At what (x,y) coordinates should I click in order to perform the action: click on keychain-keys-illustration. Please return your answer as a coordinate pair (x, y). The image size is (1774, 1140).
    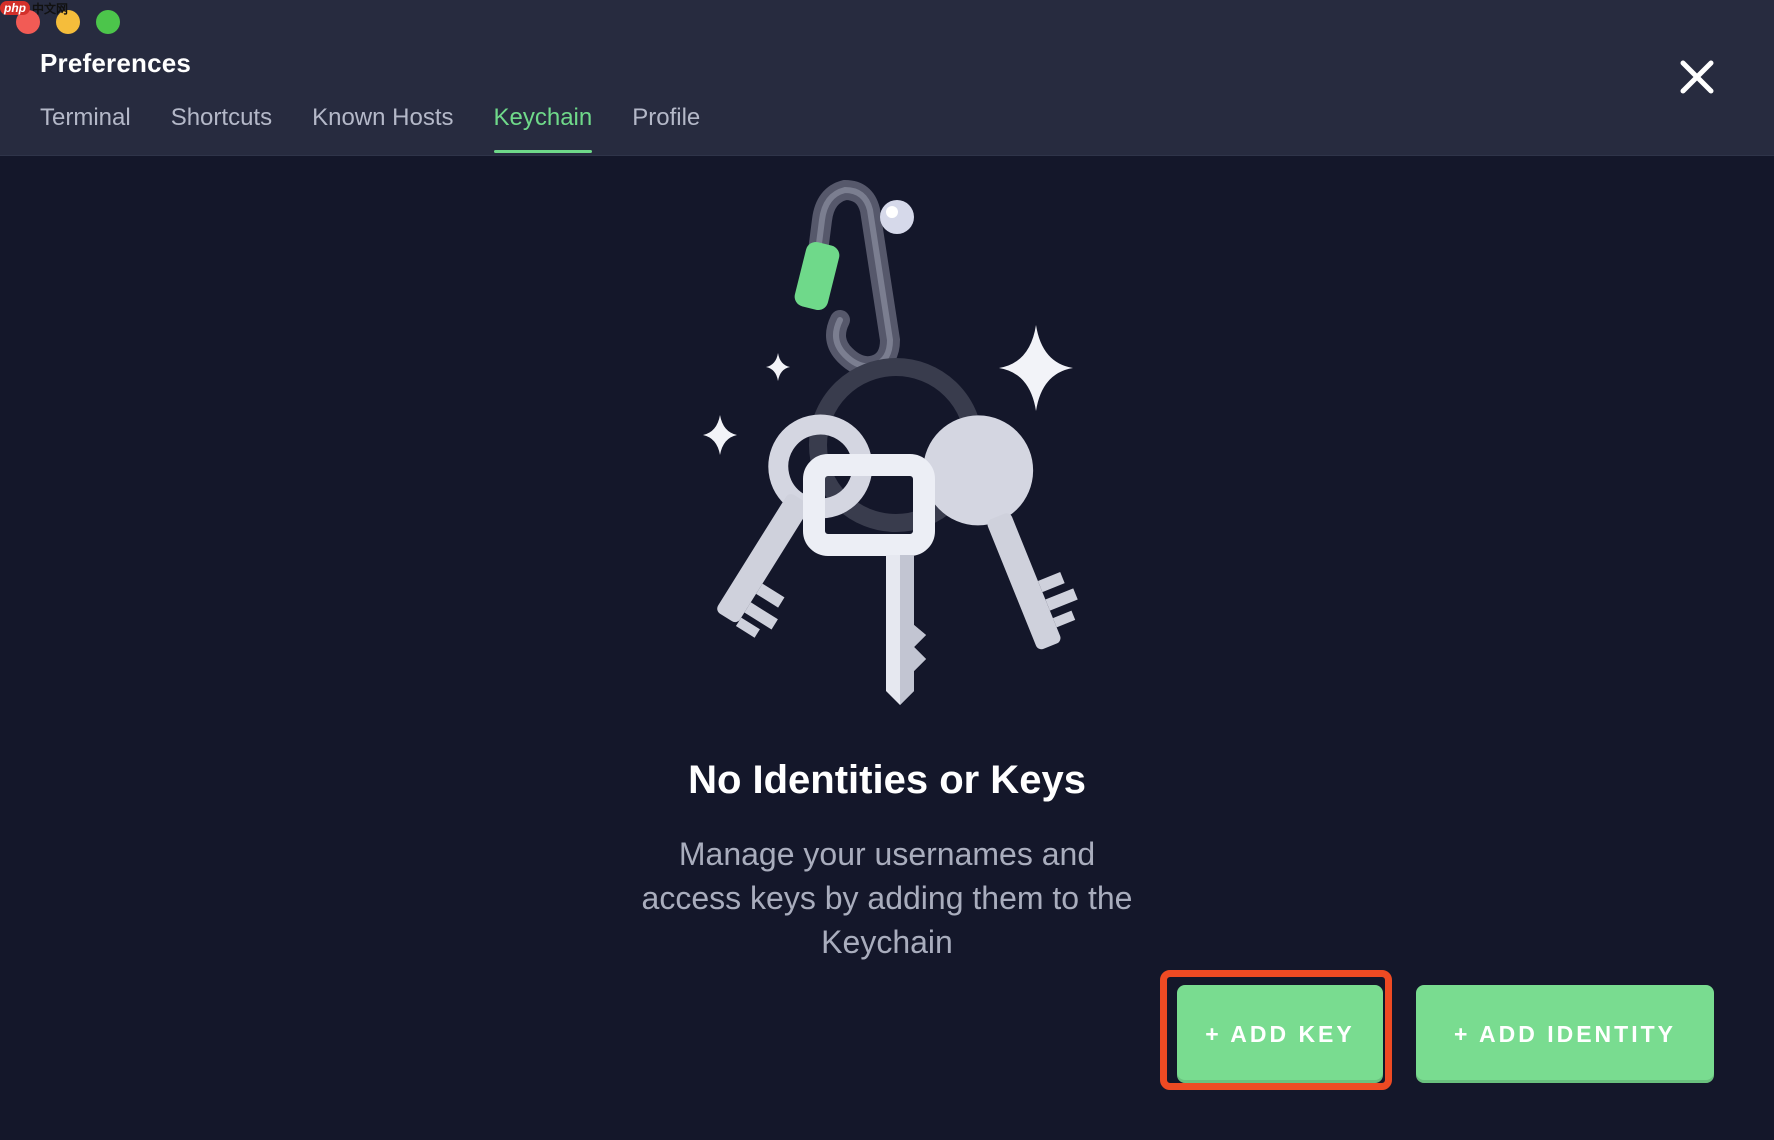
    Looking at the image, I should click on (890, 442).